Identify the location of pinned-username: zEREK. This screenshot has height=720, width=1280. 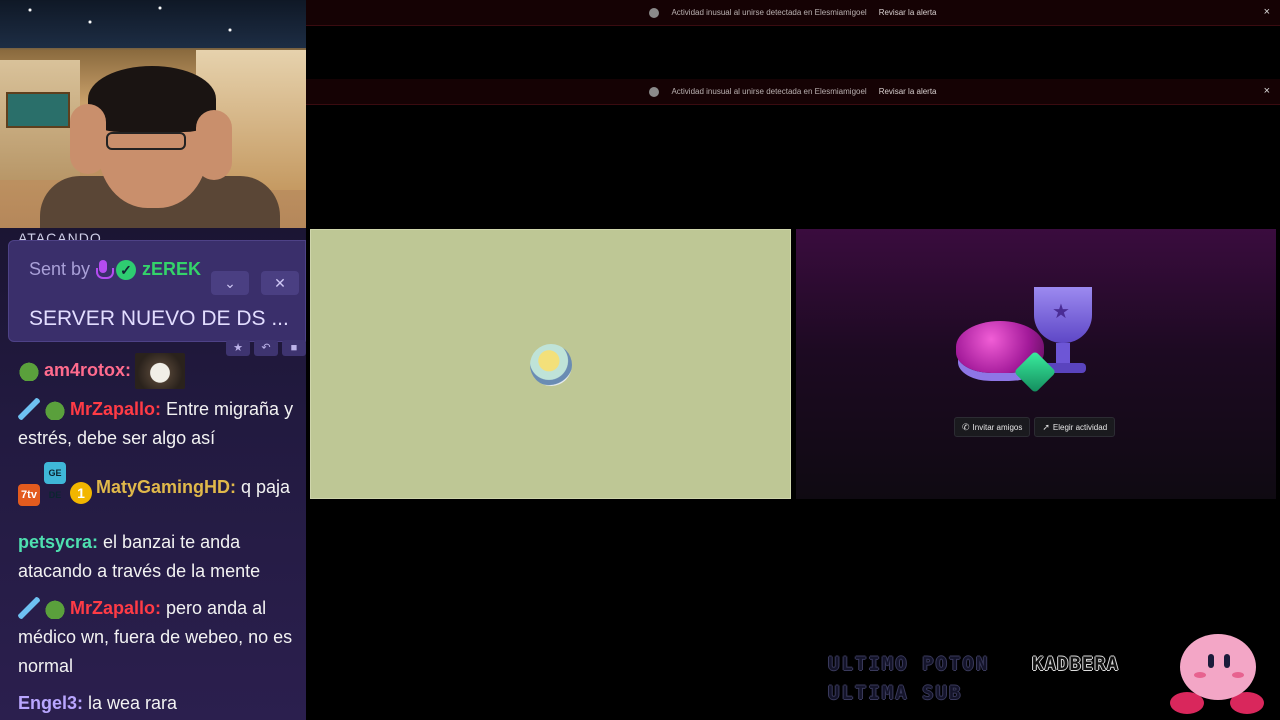
(172, 269).